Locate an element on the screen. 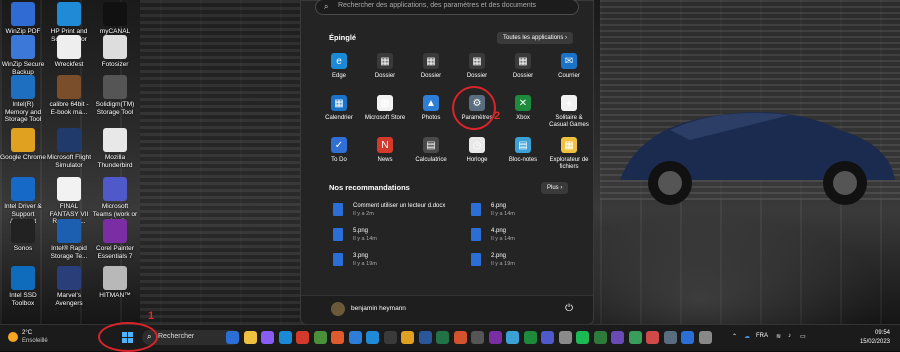 This screenshot has width=900, height=352. desktop-icon: Corel Painter Essentials 7 is located at coordinates (115, 239).